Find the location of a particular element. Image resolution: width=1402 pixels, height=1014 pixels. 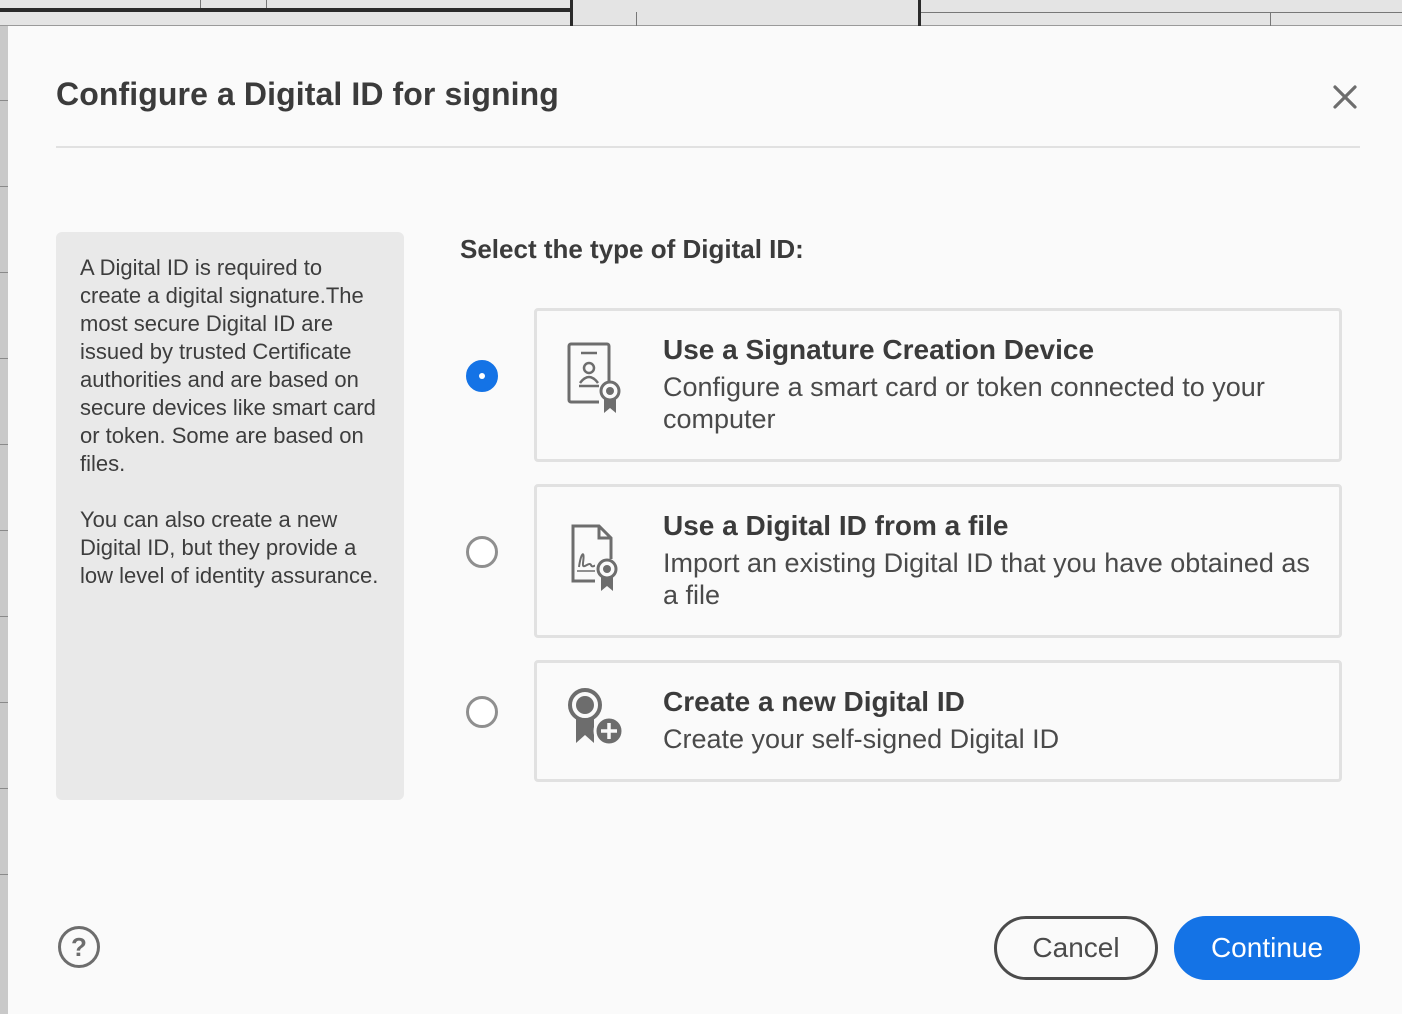

signed-file-icon is located at coordinates (596, 557).